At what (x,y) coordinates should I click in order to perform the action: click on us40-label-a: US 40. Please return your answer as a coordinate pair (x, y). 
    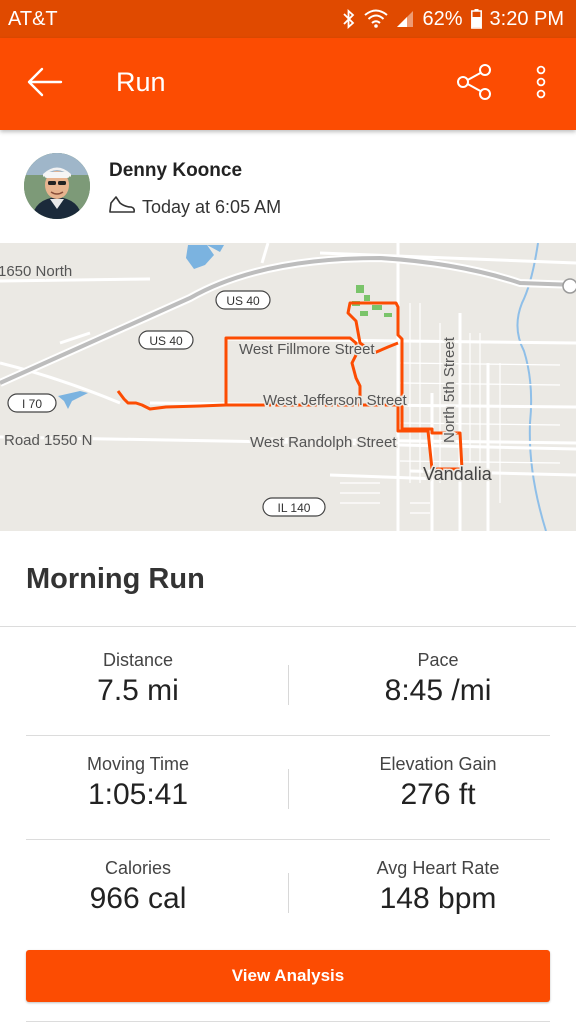
    Looking at the image, I should click on (243, 301).